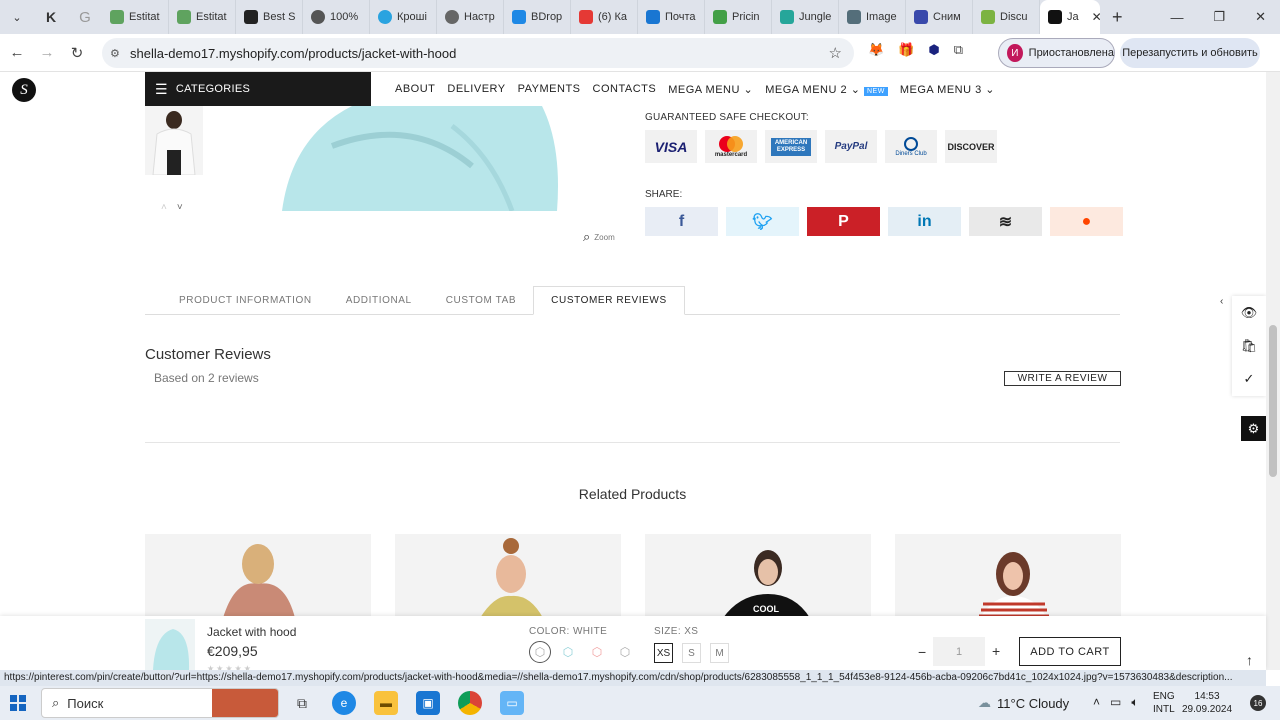 The height and width of the screenshot is (720, 1280). What do you see at coordinates (671, 17) in the screenshot?
I see `browser-tab: Почта` at bounding box center [671, 17].